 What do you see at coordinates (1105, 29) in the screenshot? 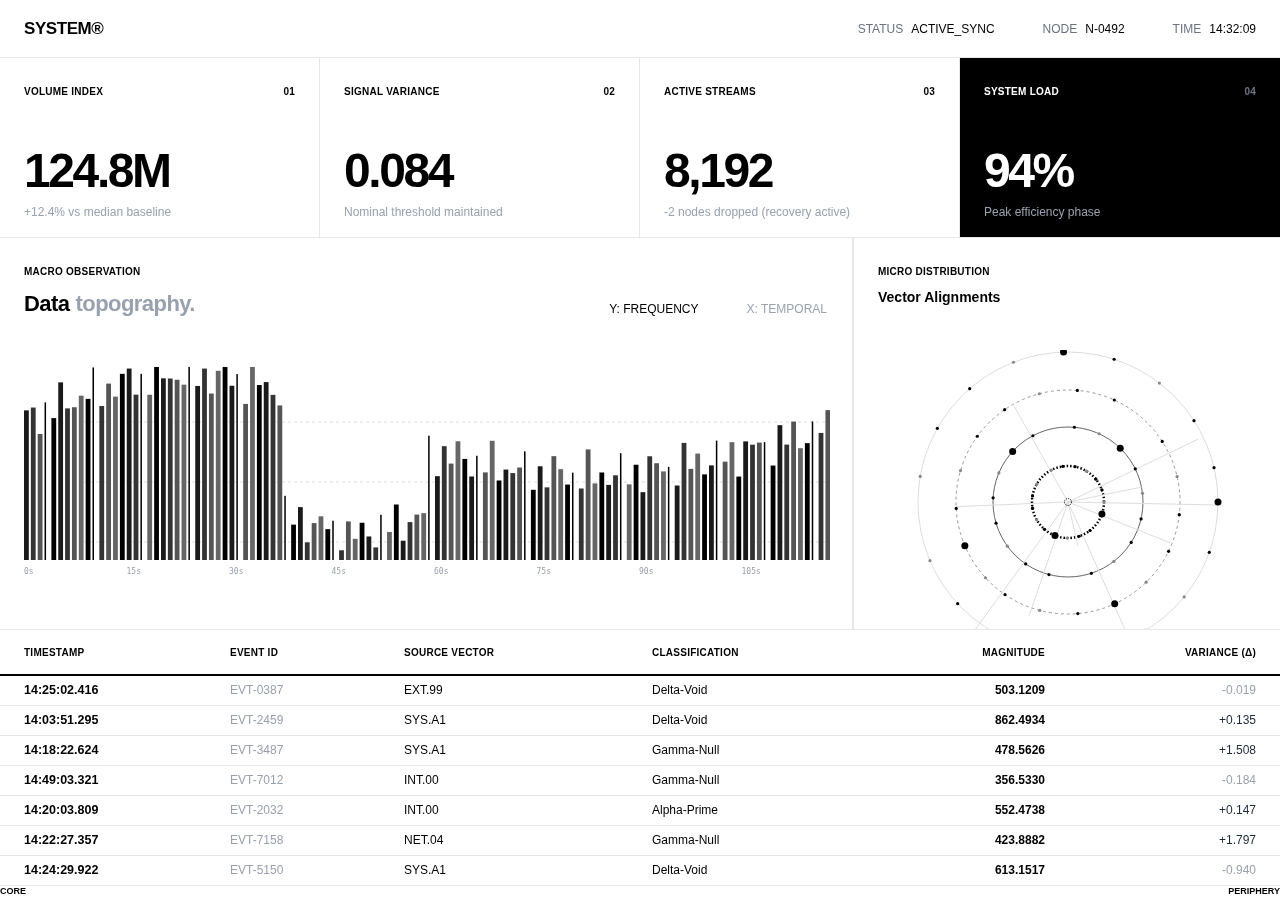
I see `node-value: N-0492` at bounding box center [1105, 29].